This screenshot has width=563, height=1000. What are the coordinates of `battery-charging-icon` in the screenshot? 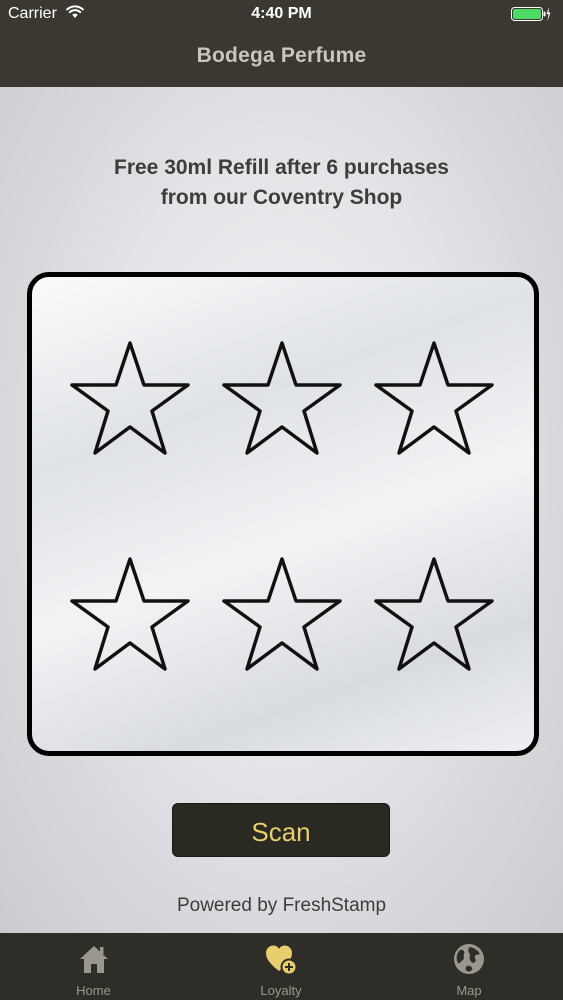 It's located at (531, 14).